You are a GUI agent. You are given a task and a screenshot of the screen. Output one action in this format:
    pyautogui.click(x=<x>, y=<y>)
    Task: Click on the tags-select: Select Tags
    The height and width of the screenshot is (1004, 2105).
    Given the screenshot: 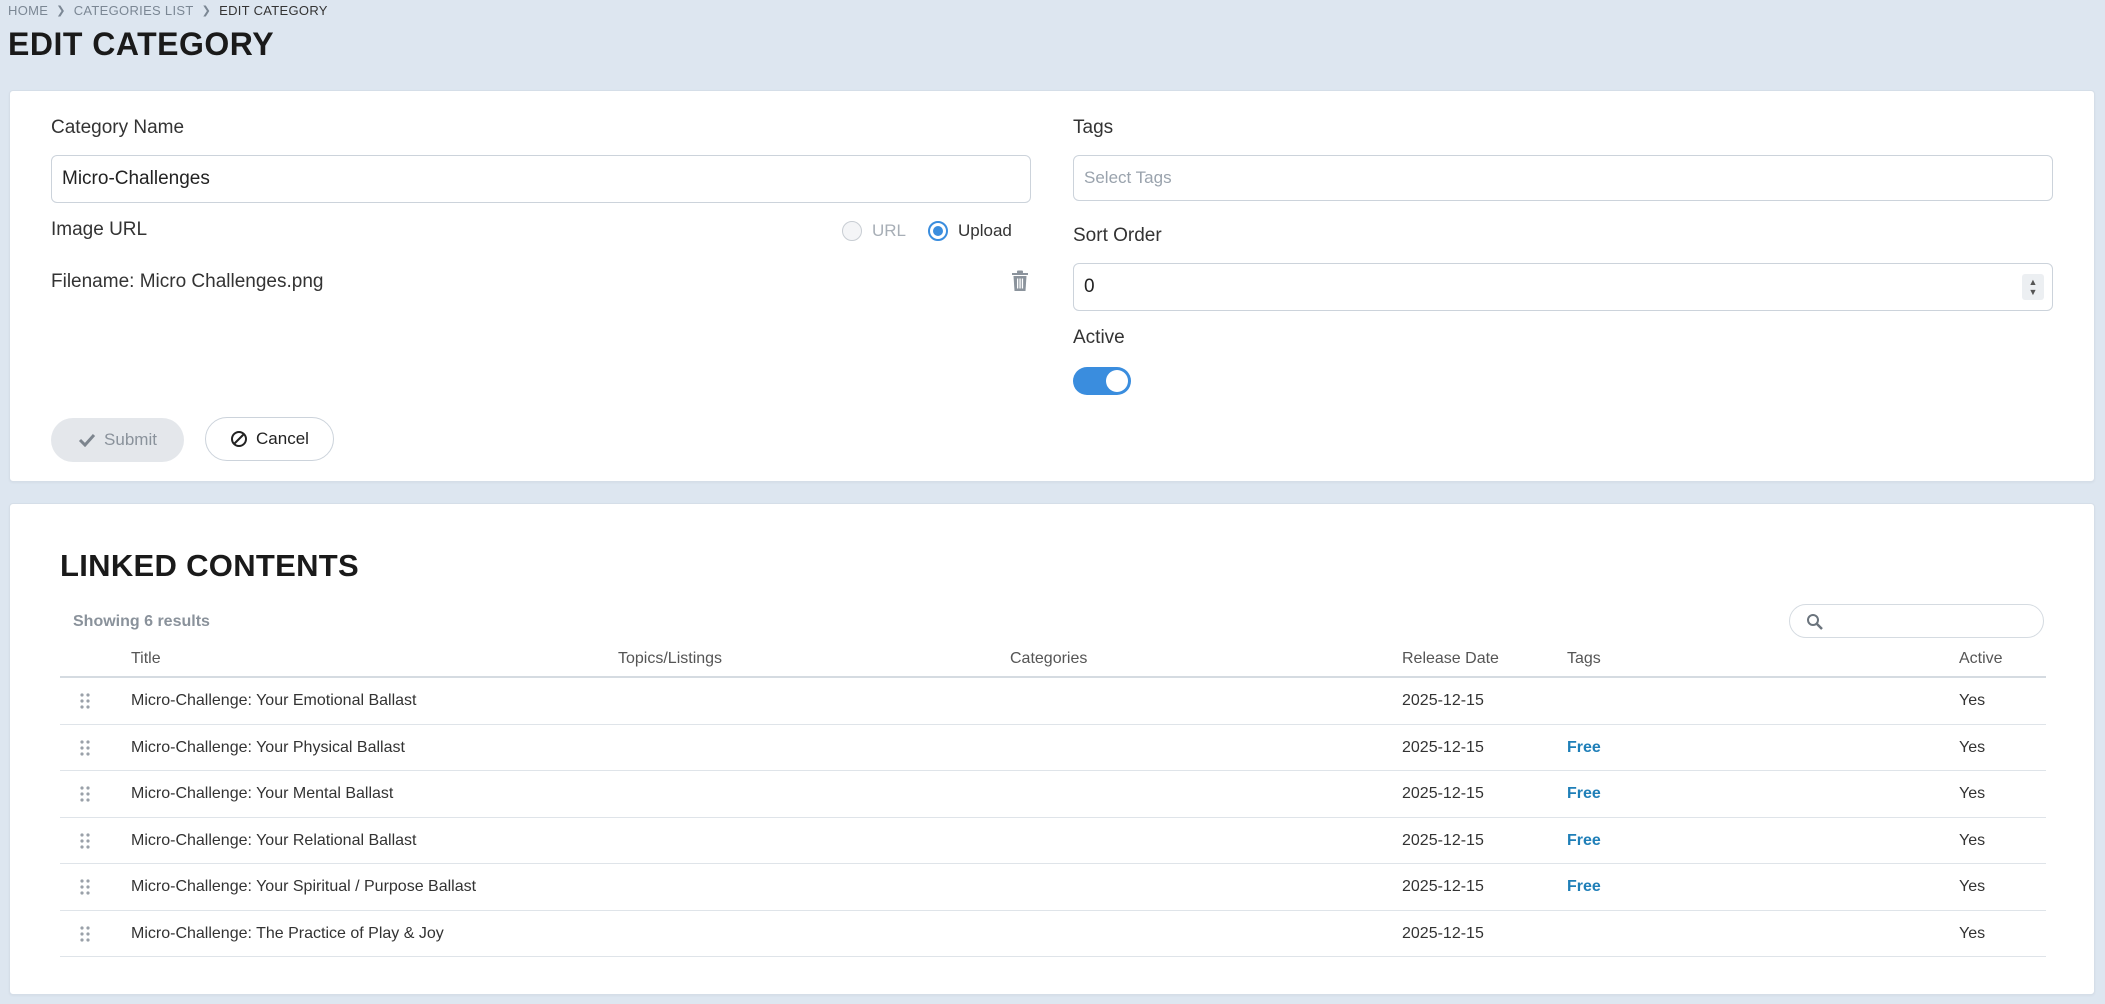 What is the action you would take?
    pyautogui.click(x=1563, y=178)
    